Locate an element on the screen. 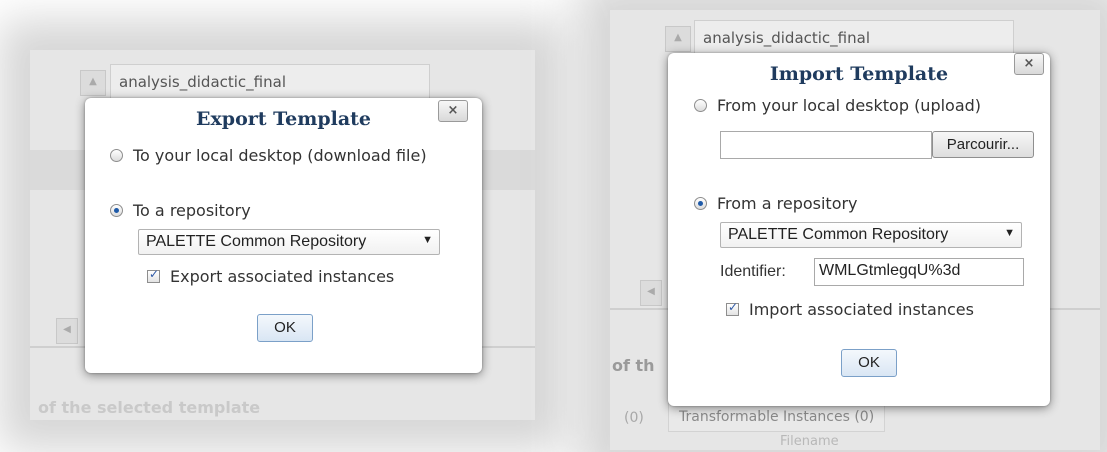 The height and width of the screenshot is (452, 1107). export-instances-checkbox is located at coordinates (153, 275).